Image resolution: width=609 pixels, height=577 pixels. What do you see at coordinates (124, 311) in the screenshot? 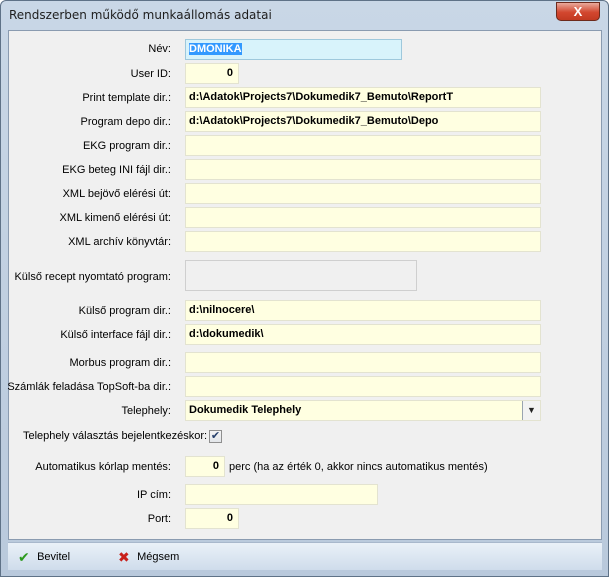
I see `kulso-program-label: Külső program dir.:` at bounding box center [124, 311].